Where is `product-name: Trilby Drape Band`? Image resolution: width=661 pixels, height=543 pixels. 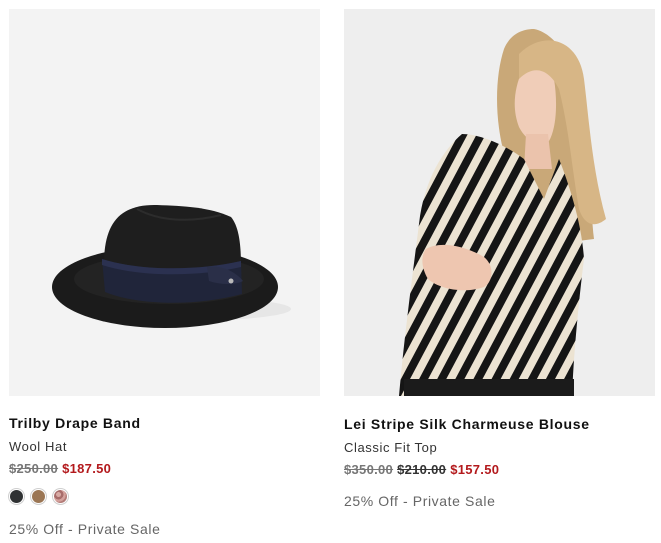 product-name: Trilby Drape Band is located at coordinates (75, 423).